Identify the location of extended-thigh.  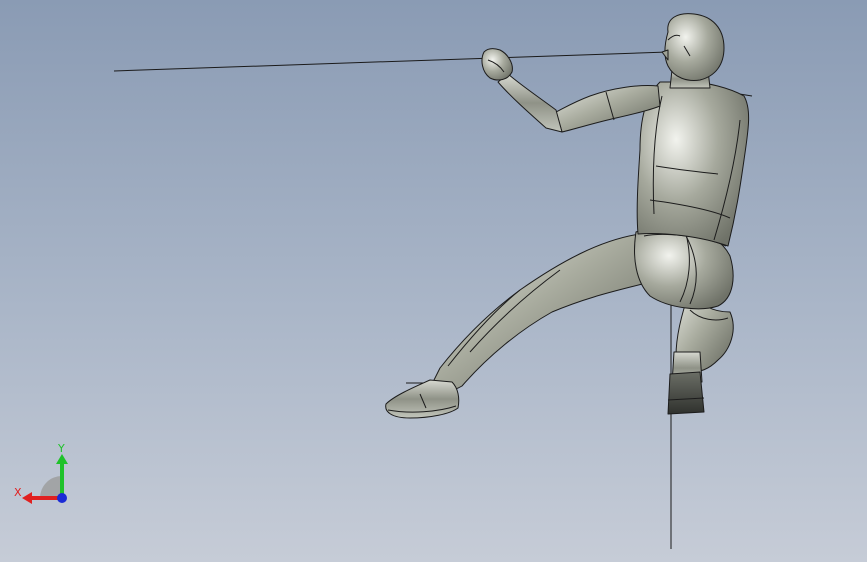
(541, 312).